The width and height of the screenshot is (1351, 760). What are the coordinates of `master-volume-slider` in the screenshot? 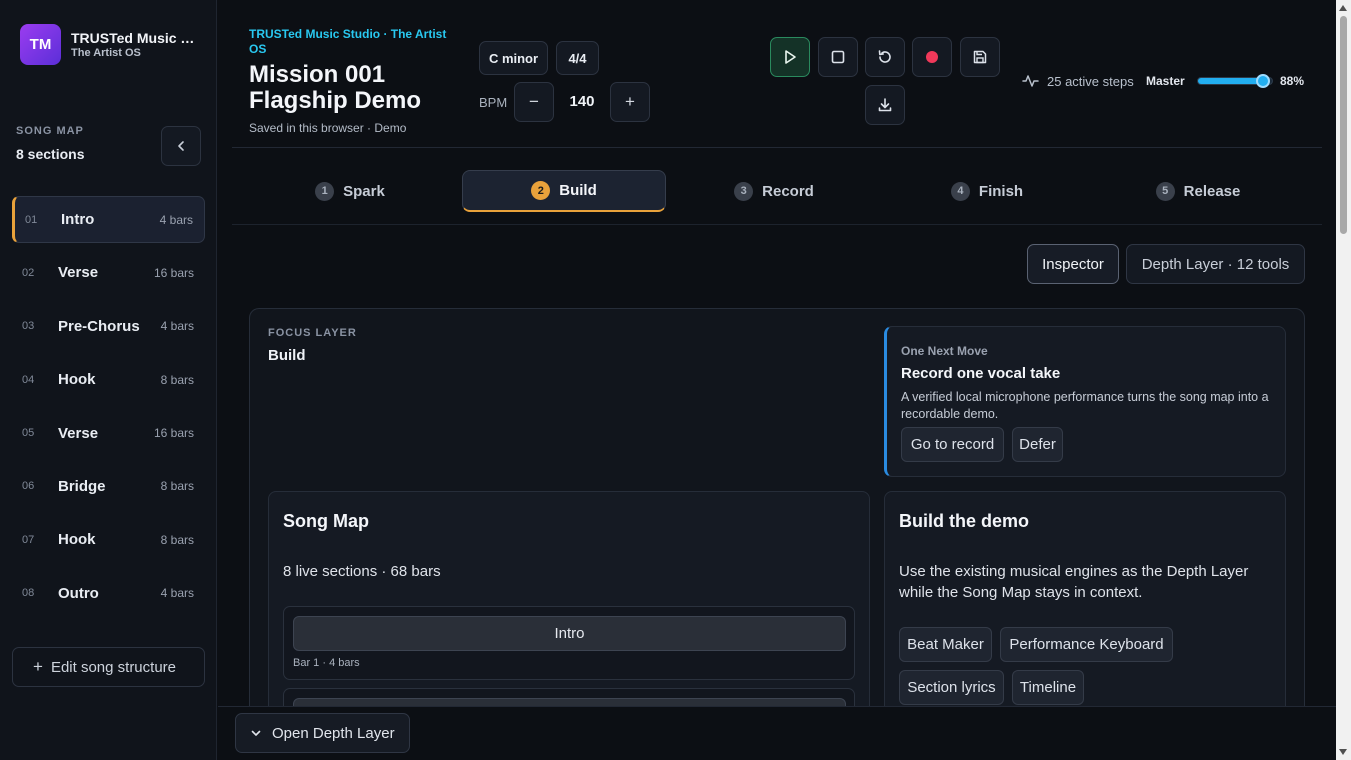 It's located at (1235, 81).